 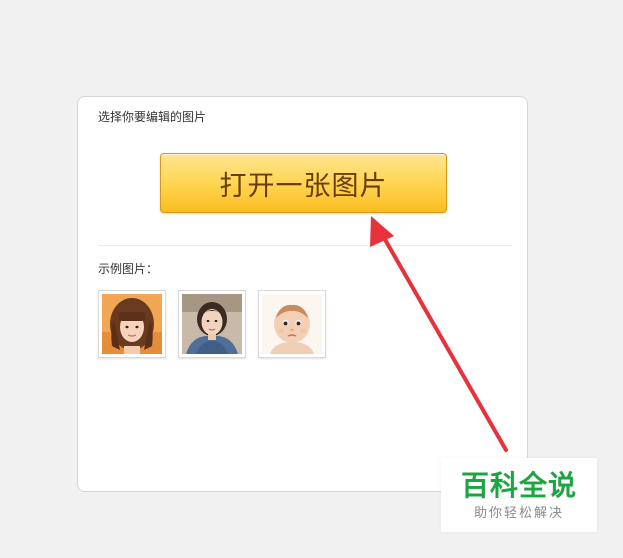 I want to click on divider, so click(x=305, y=245).